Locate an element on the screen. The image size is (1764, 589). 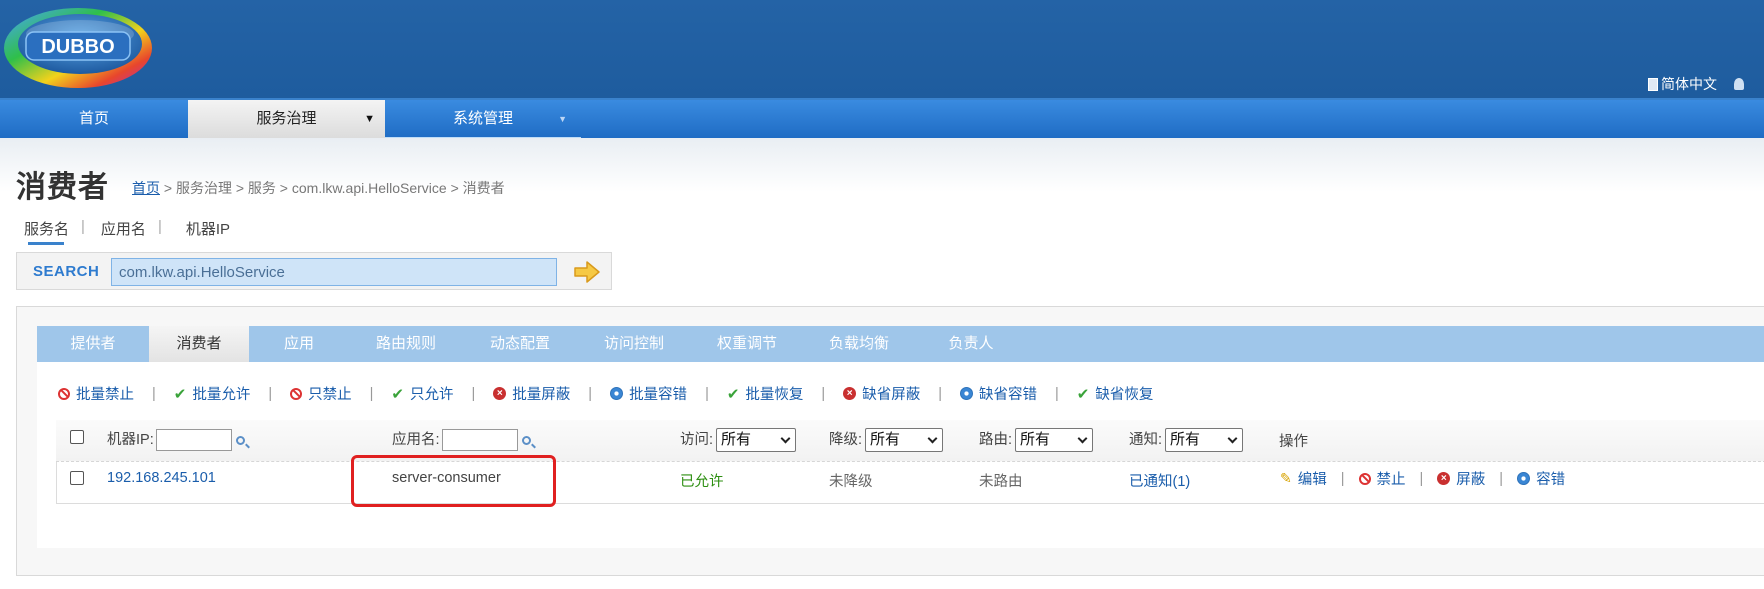
degrade-select-value: 所有 is located at coordinates (885, 440).